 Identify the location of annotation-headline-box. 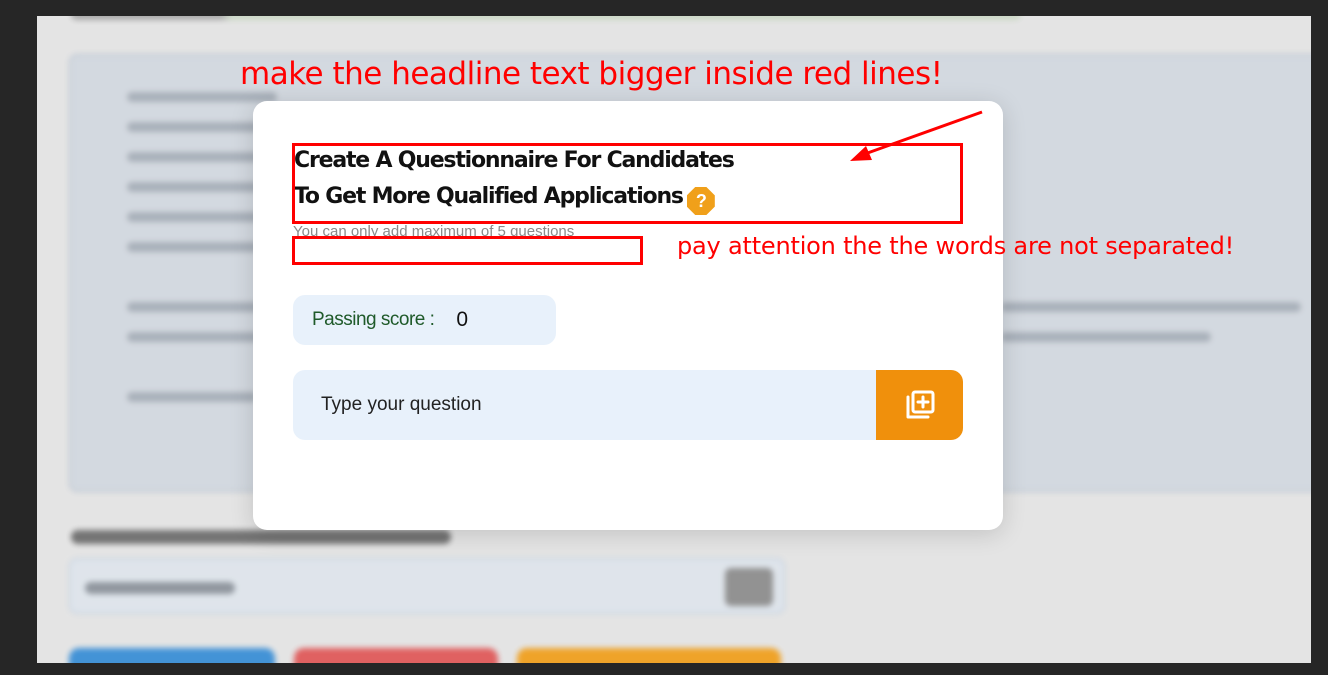
(627, 183).